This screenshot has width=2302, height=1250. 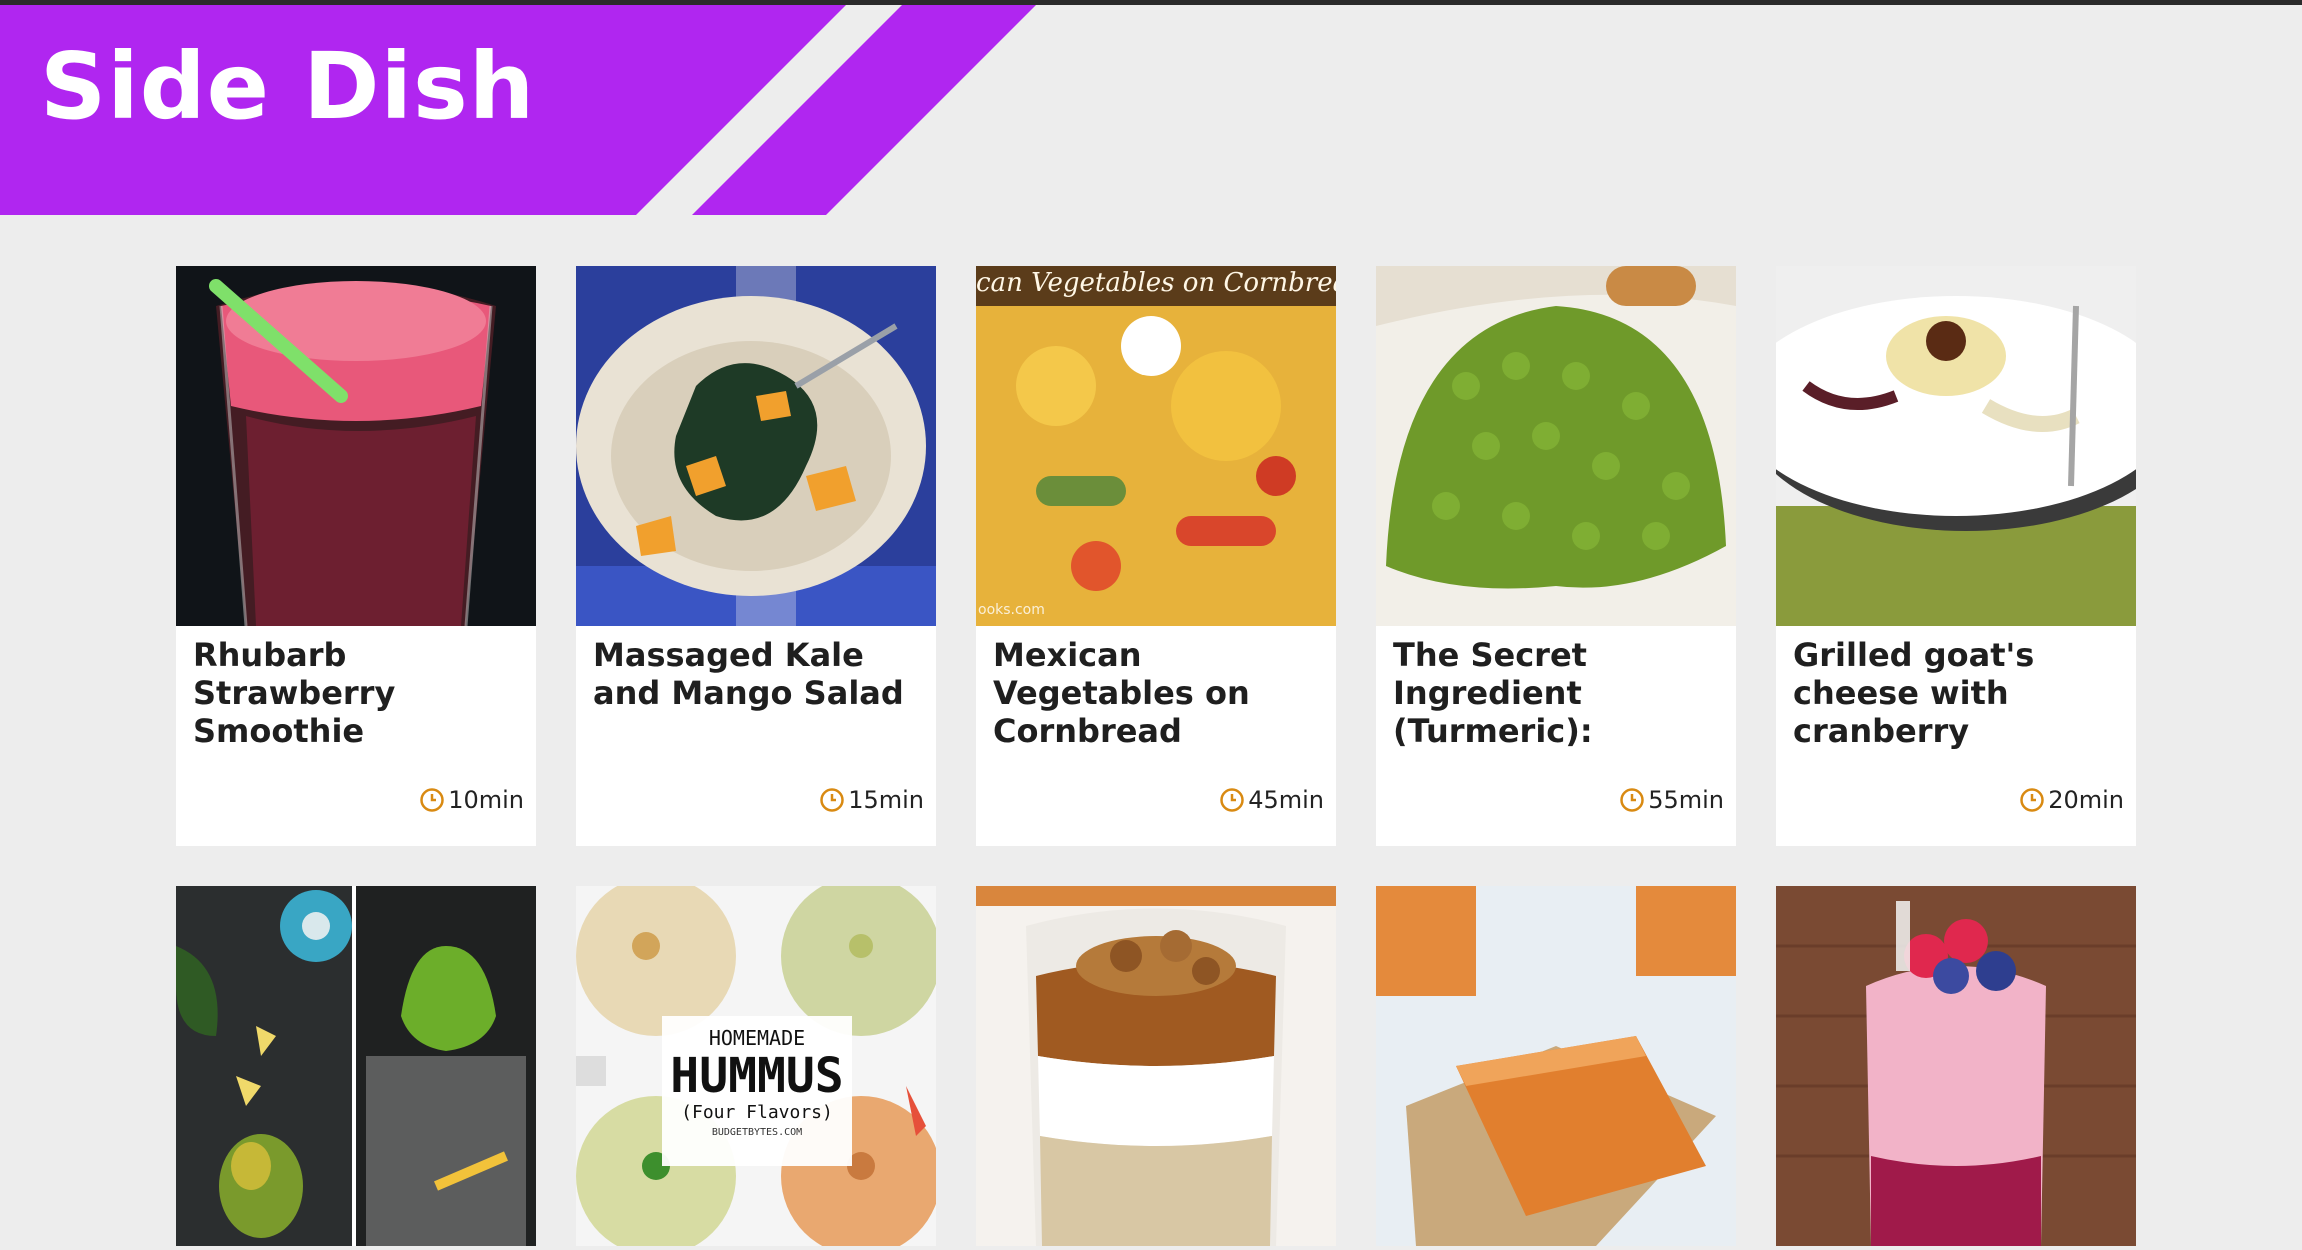 I want to click on recipe-time-value: 10min, so click(x=486, y=800).